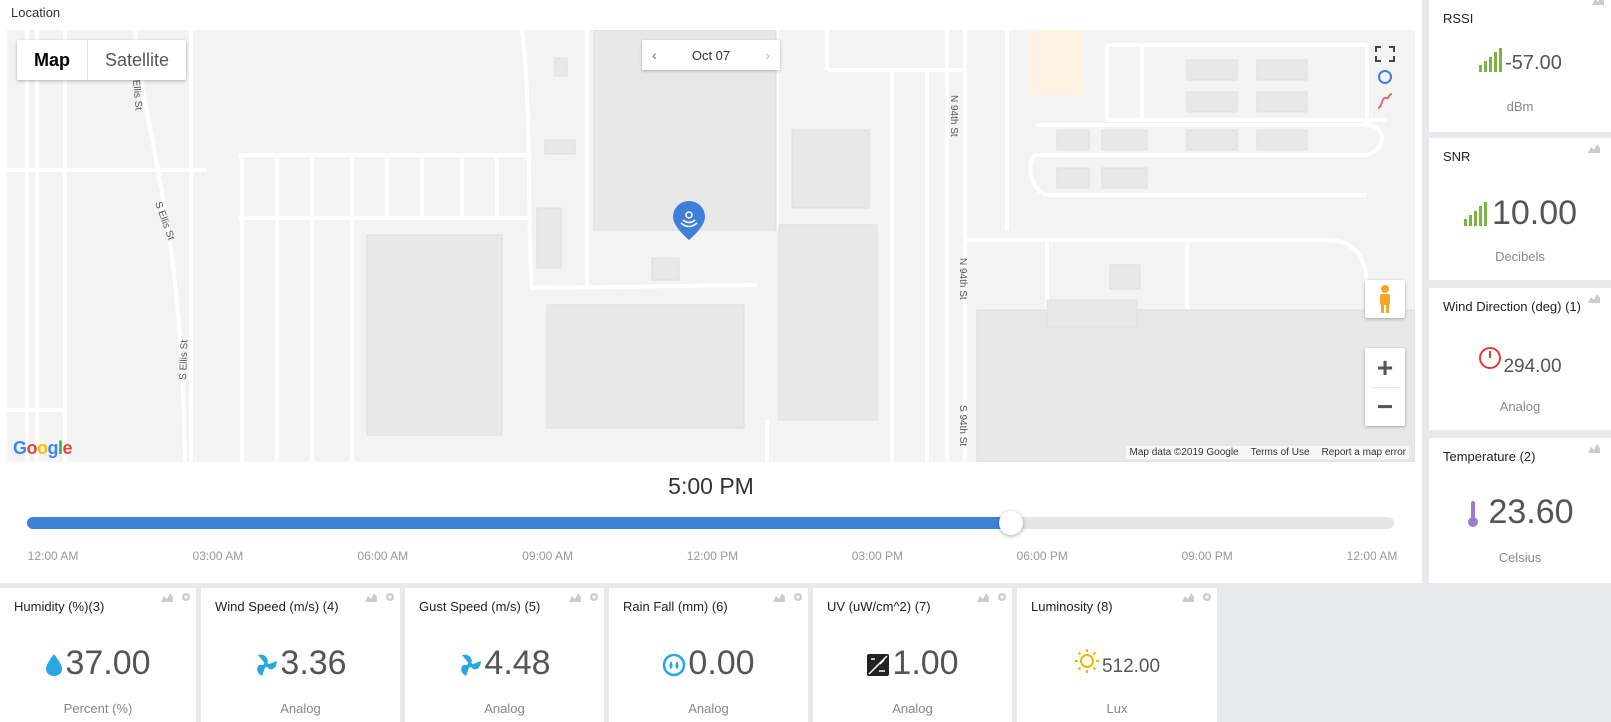 This screenshot has width=1611, height=722. I want to click on time-tick-label: 06:00 AM, so click(383, 556).